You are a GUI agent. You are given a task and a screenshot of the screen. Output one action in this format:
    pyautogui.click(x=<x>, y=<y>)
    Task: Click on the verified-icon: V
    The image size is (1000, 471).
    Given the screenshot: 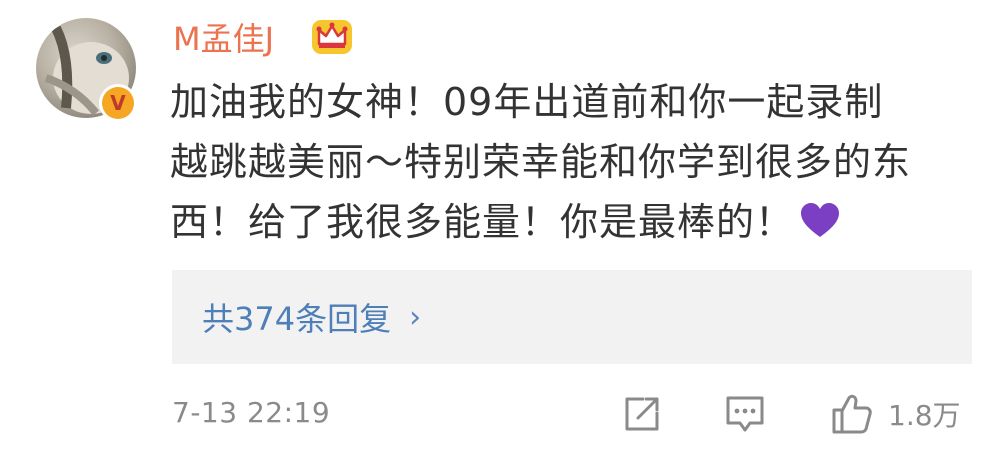 What is the action you would take?
    pyautogui.click(x=118, y=103)
    